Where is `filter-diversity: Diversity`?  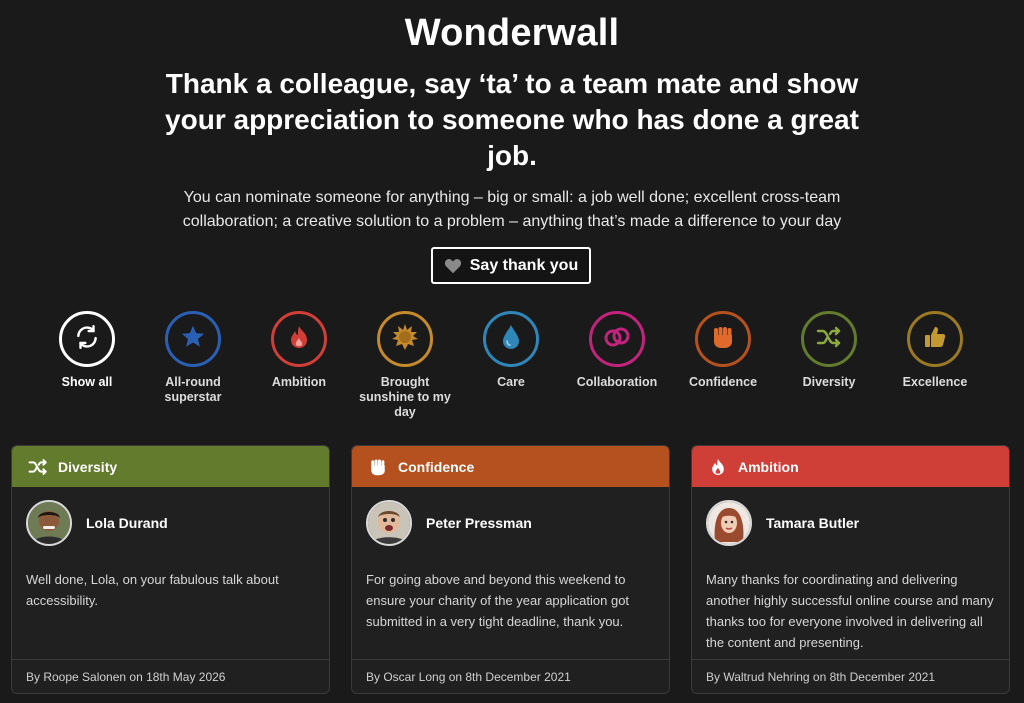 filter-diversity: Diversity is located at coordinates (829, 350).